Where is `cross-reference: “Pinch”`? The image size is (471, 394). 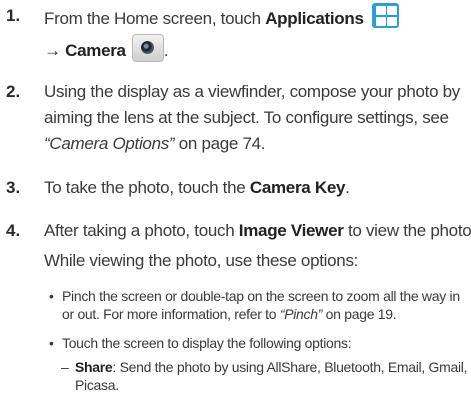
cross-reference: “Pinch” is located at coordinates (301, 314).